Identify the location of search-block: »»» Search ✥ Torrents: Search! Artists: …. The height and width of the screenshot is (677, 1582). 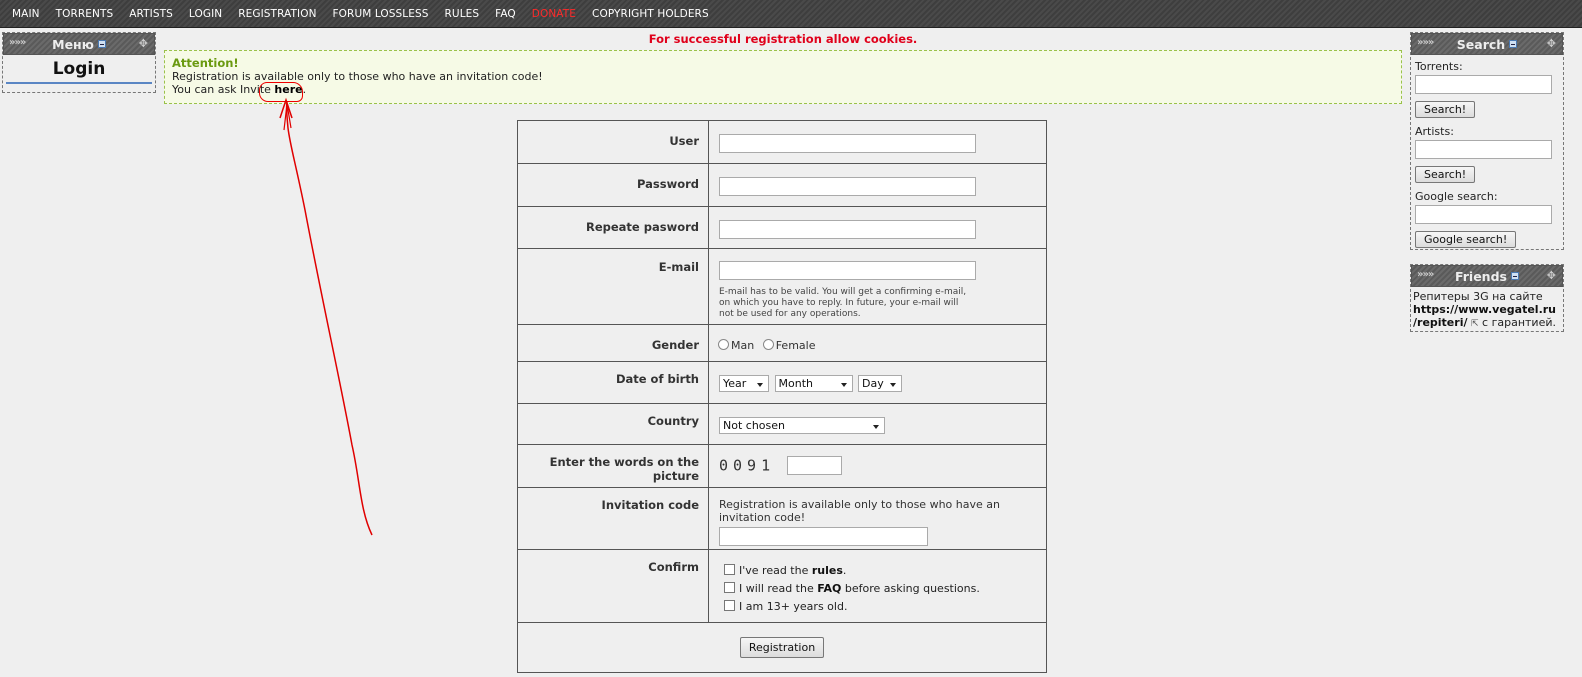
(1487, 141).